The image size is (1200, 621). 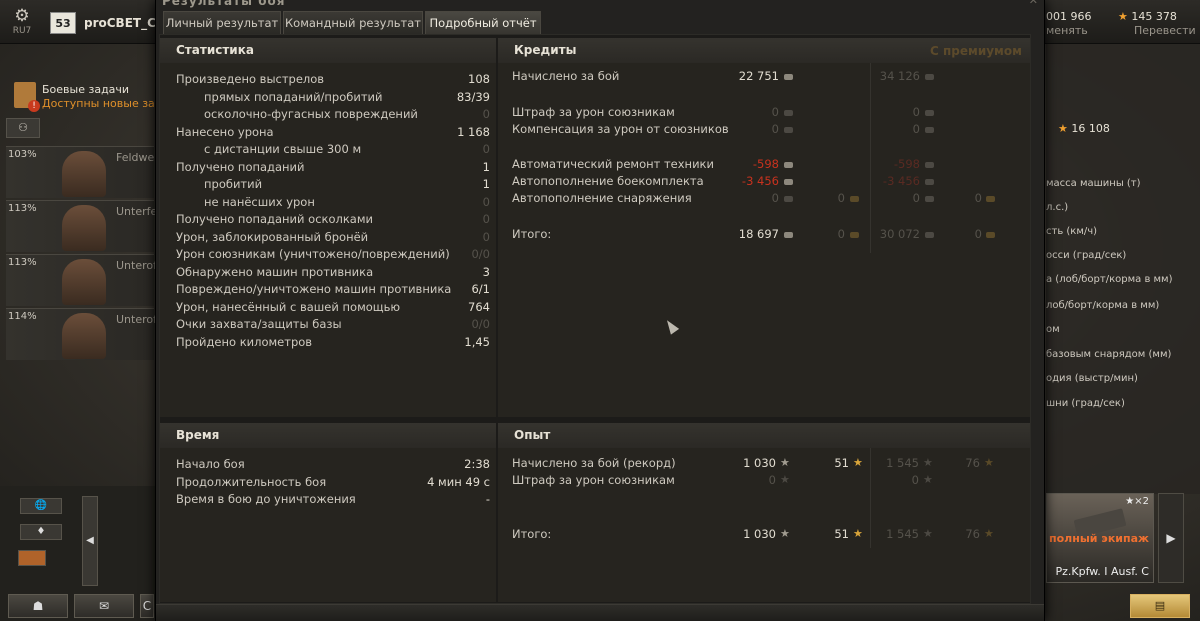 I want to click on profile-button: ☗, so click(x=38, y=606).